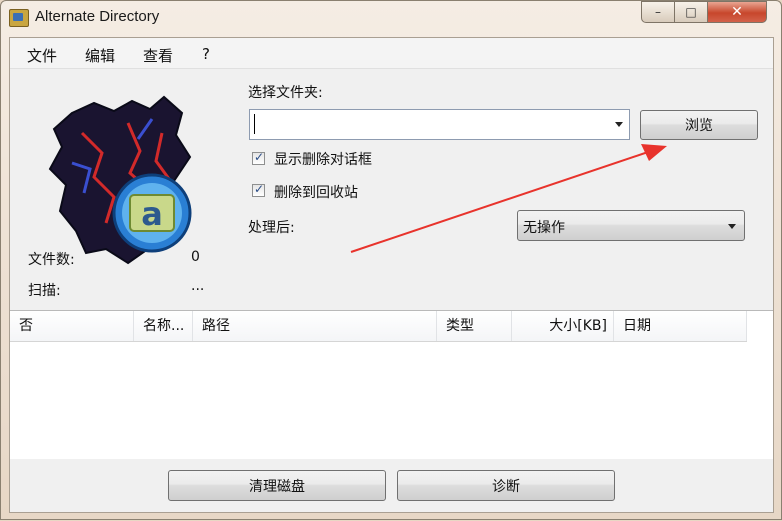 The image size is (782, 521). What do you see at coordinates (195, 257) in the screenshot?
I see `file-count-value: 0` at bounding box center [195, 257].